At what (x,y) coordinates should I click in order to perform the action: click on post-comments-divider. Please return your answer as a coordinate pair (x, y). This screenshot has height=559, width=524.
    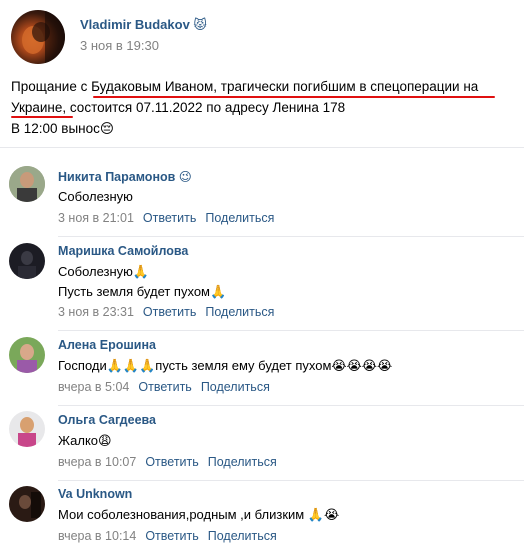
    Looking at the image, I should click on (262, 147).